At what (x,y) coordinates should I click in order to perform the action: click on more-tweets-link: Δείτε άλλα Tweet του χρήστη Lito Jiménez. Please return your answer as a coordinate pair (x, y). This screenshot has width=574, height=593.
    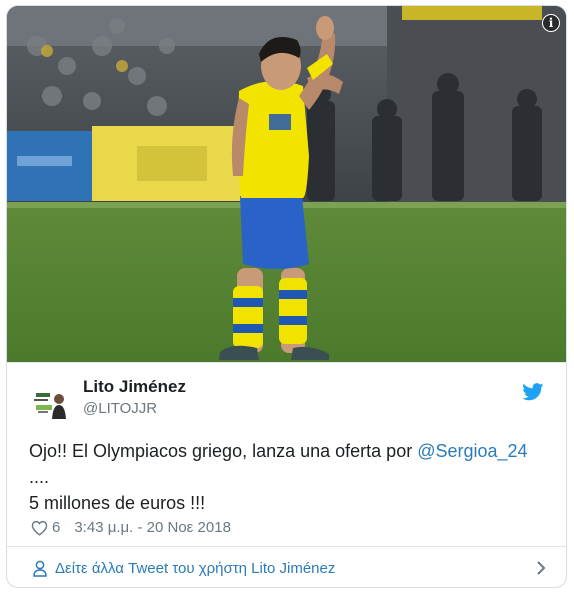
    Looking at the image, I should click on (286, 566).